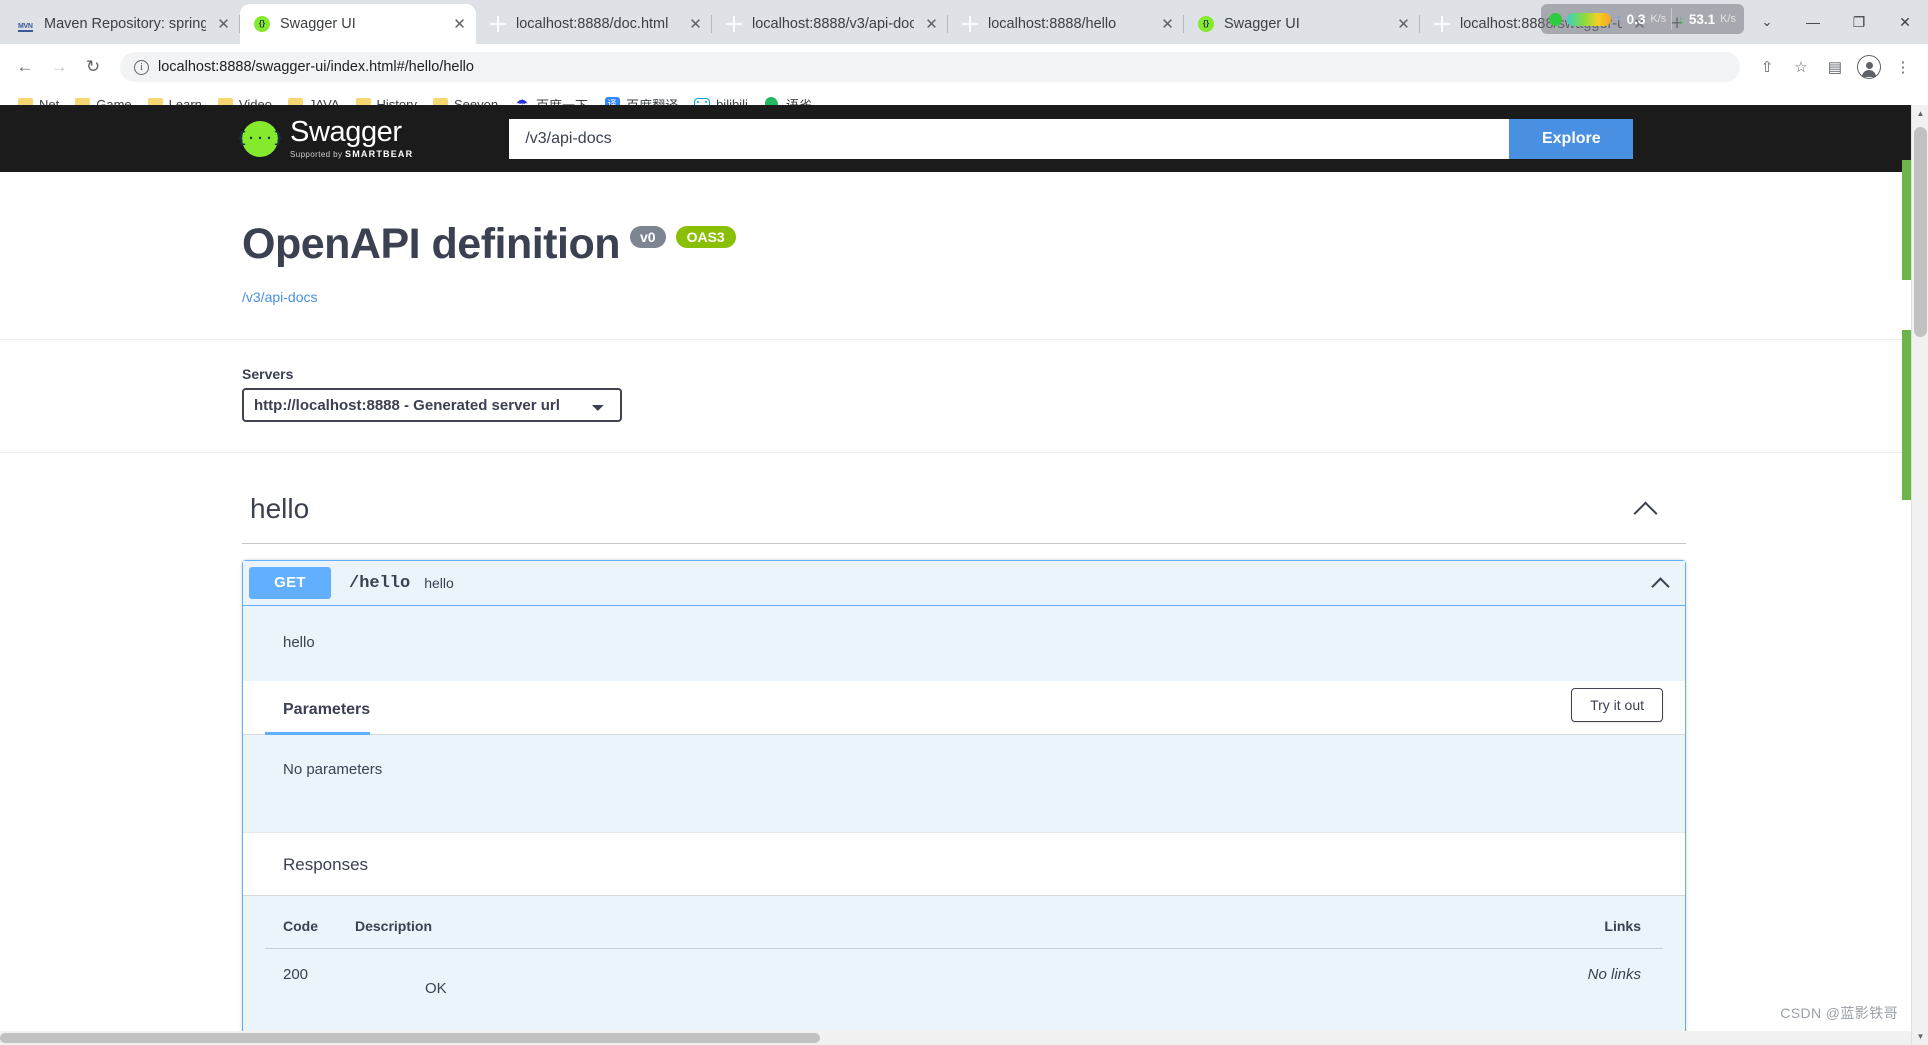 Image resolution: width=1928 pixels, height=1045 pixels. Describe the element at coordinates (1903, 67) in the screenshot. I see `menu-icon: ⋮` at that location.